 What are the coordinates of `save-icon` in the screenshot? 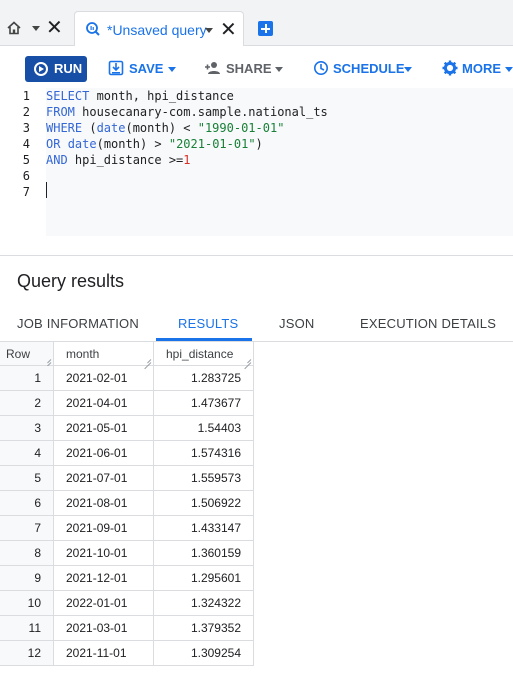 It's located at (116, 68).